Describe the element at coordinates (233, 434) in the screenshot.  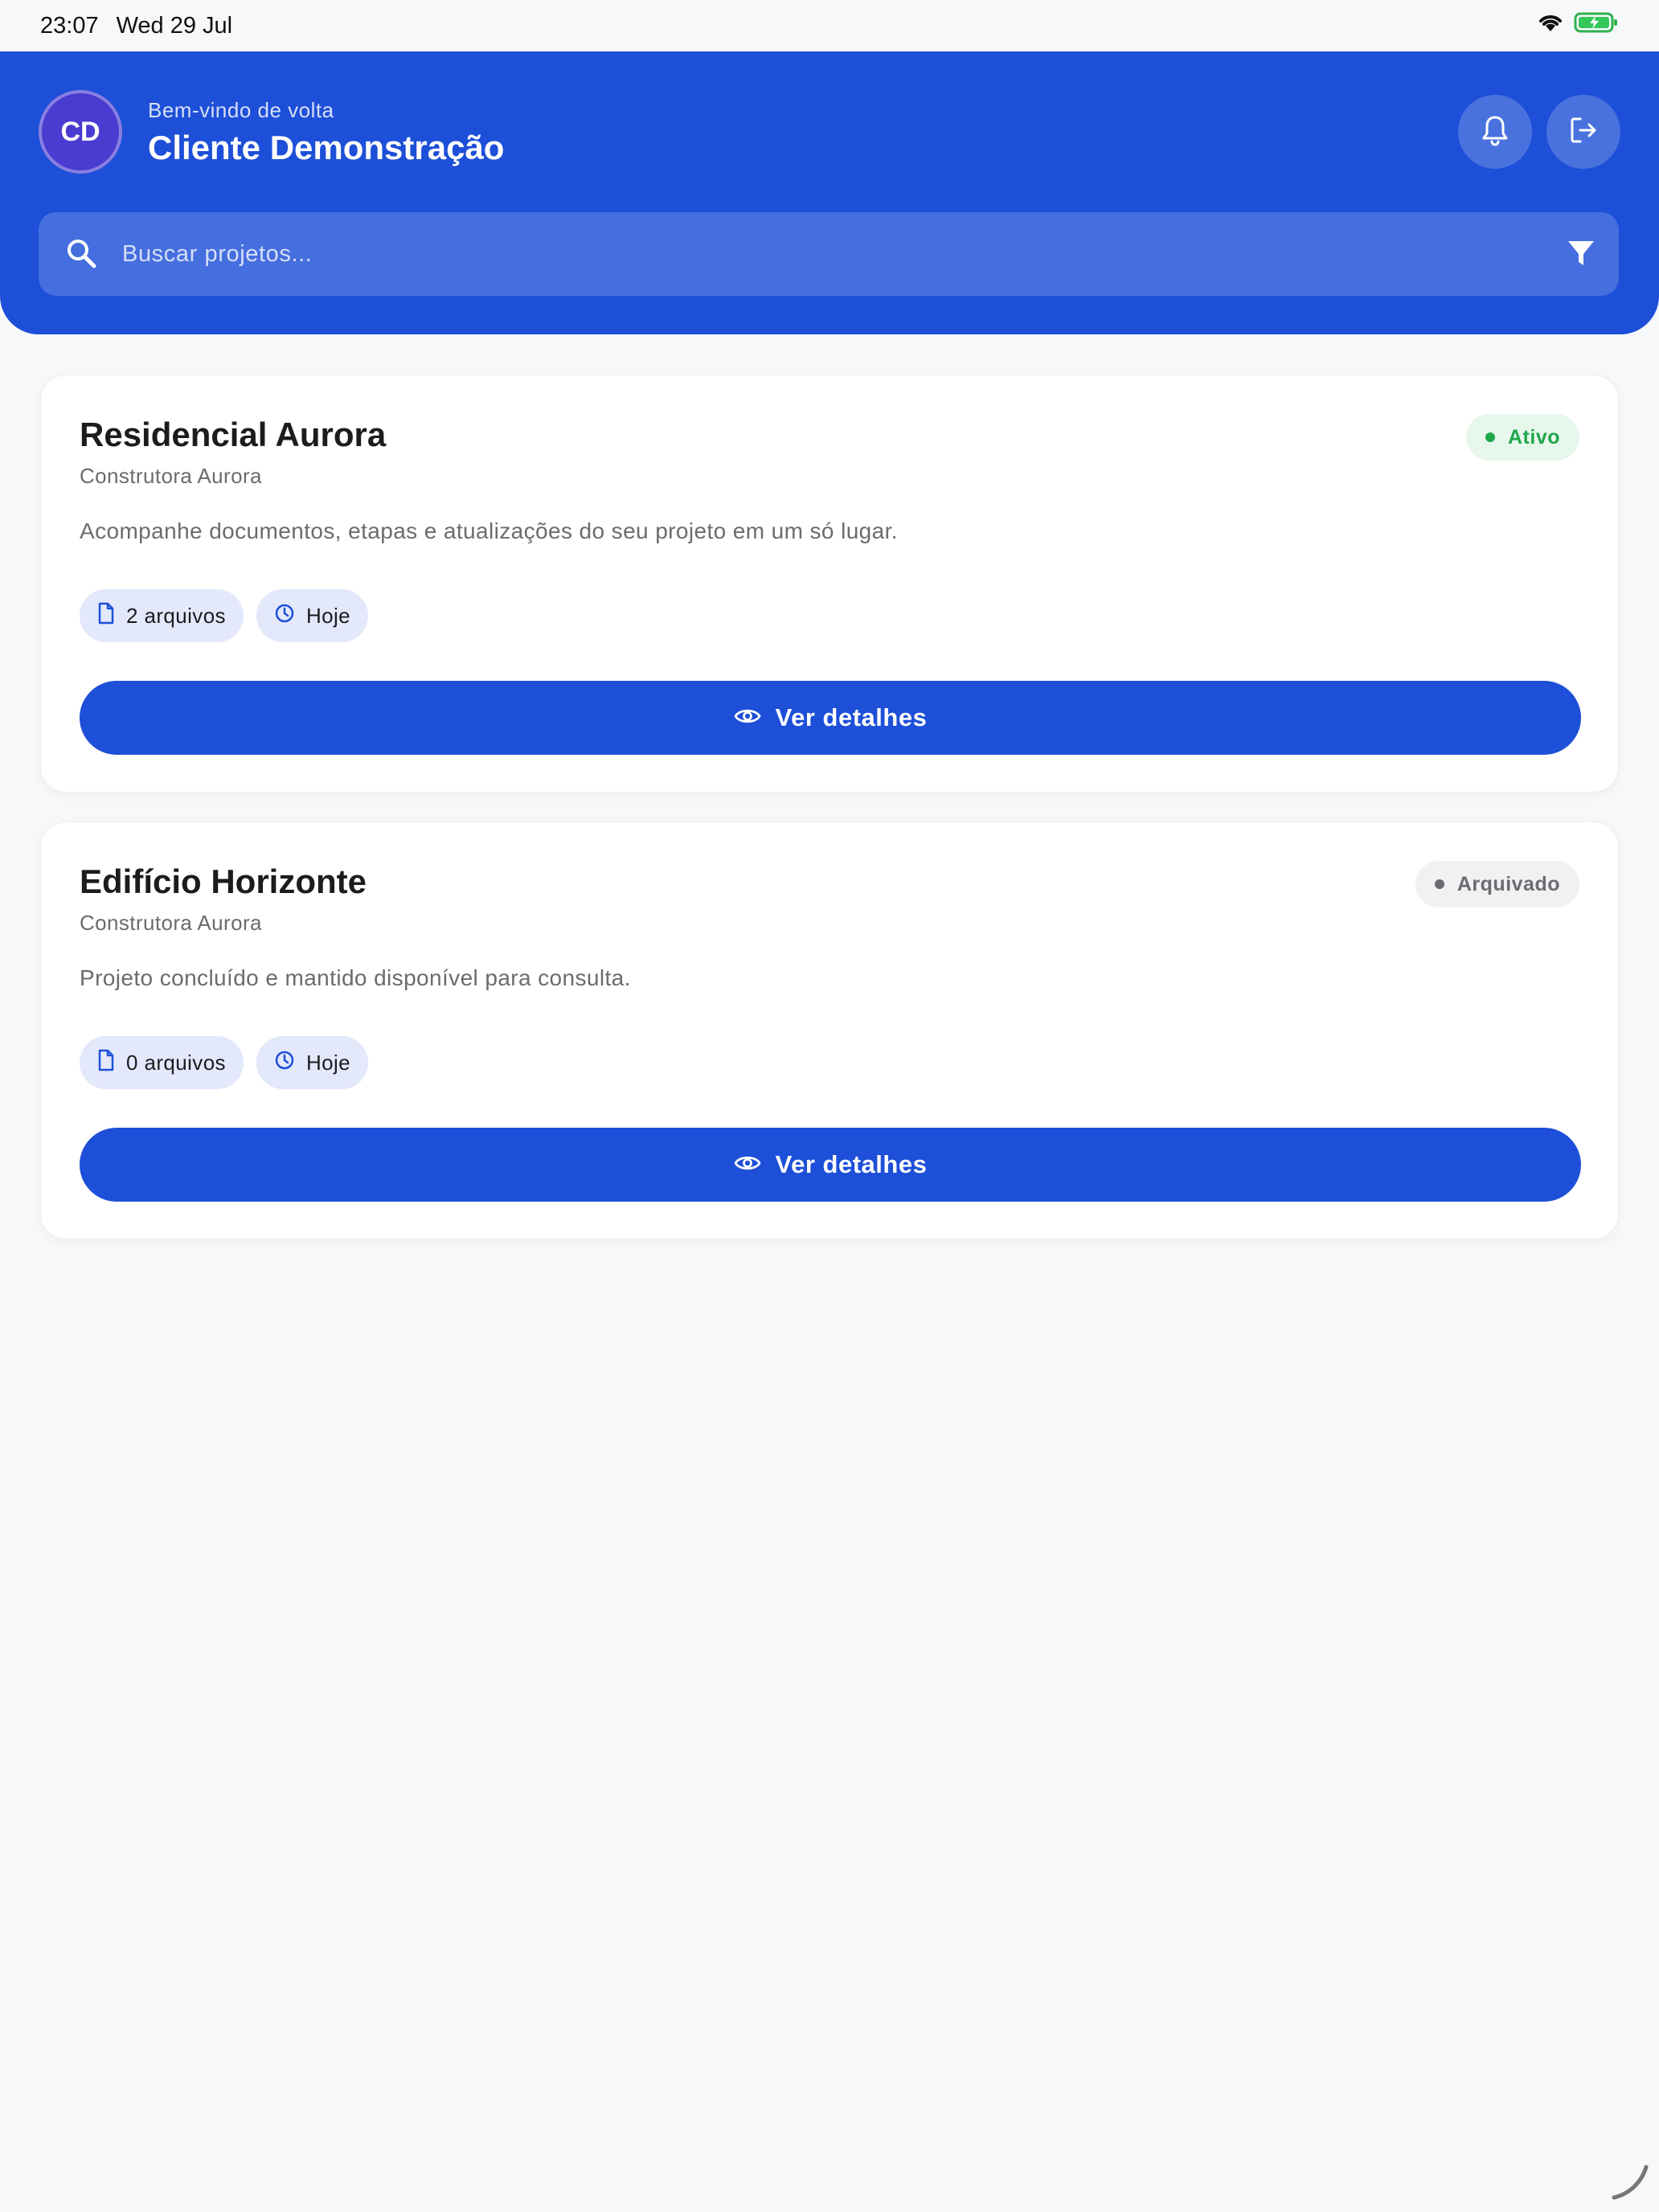
I see `project-title: Residencial Aurora` at that location.